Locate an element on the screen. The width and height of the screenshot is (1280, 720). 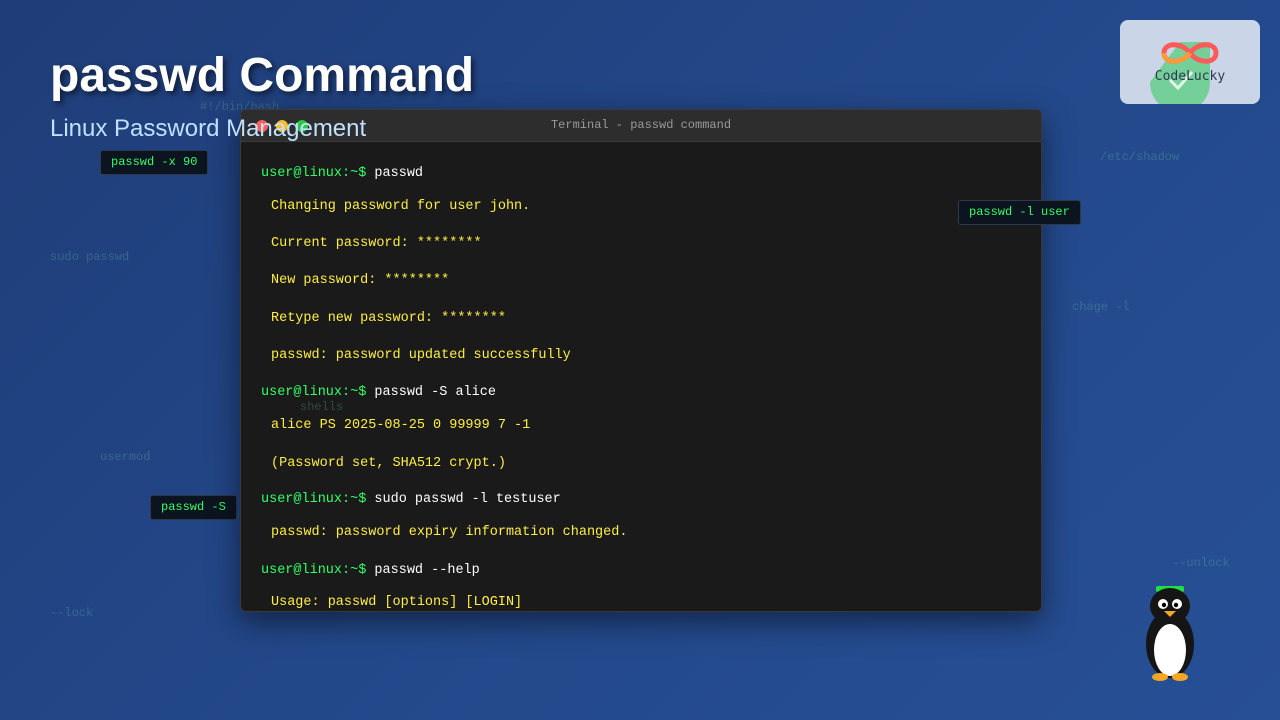
bg-snippet-shells: shells is located at coordinates (322, 407).